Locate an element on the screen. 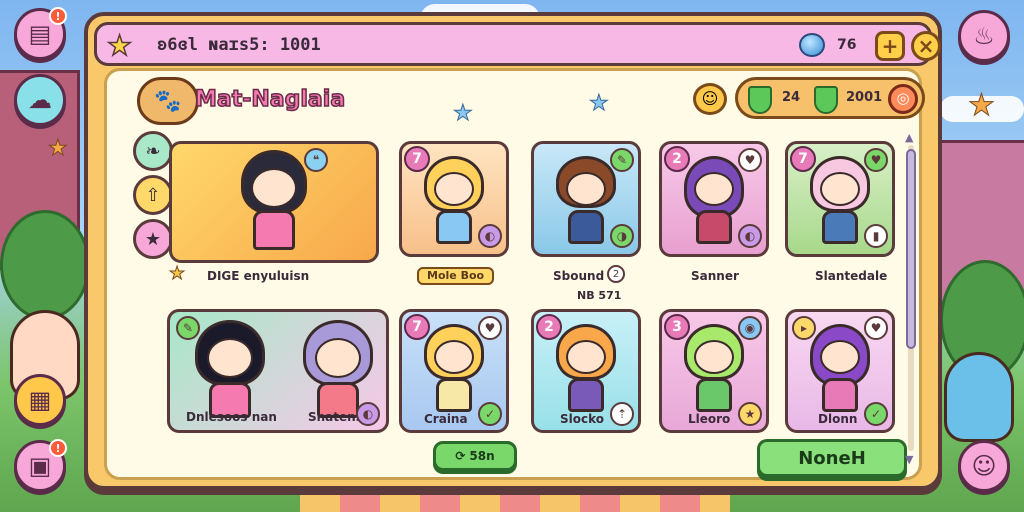  card-badge-icon: ◑ is located at coordinates (622, 236).